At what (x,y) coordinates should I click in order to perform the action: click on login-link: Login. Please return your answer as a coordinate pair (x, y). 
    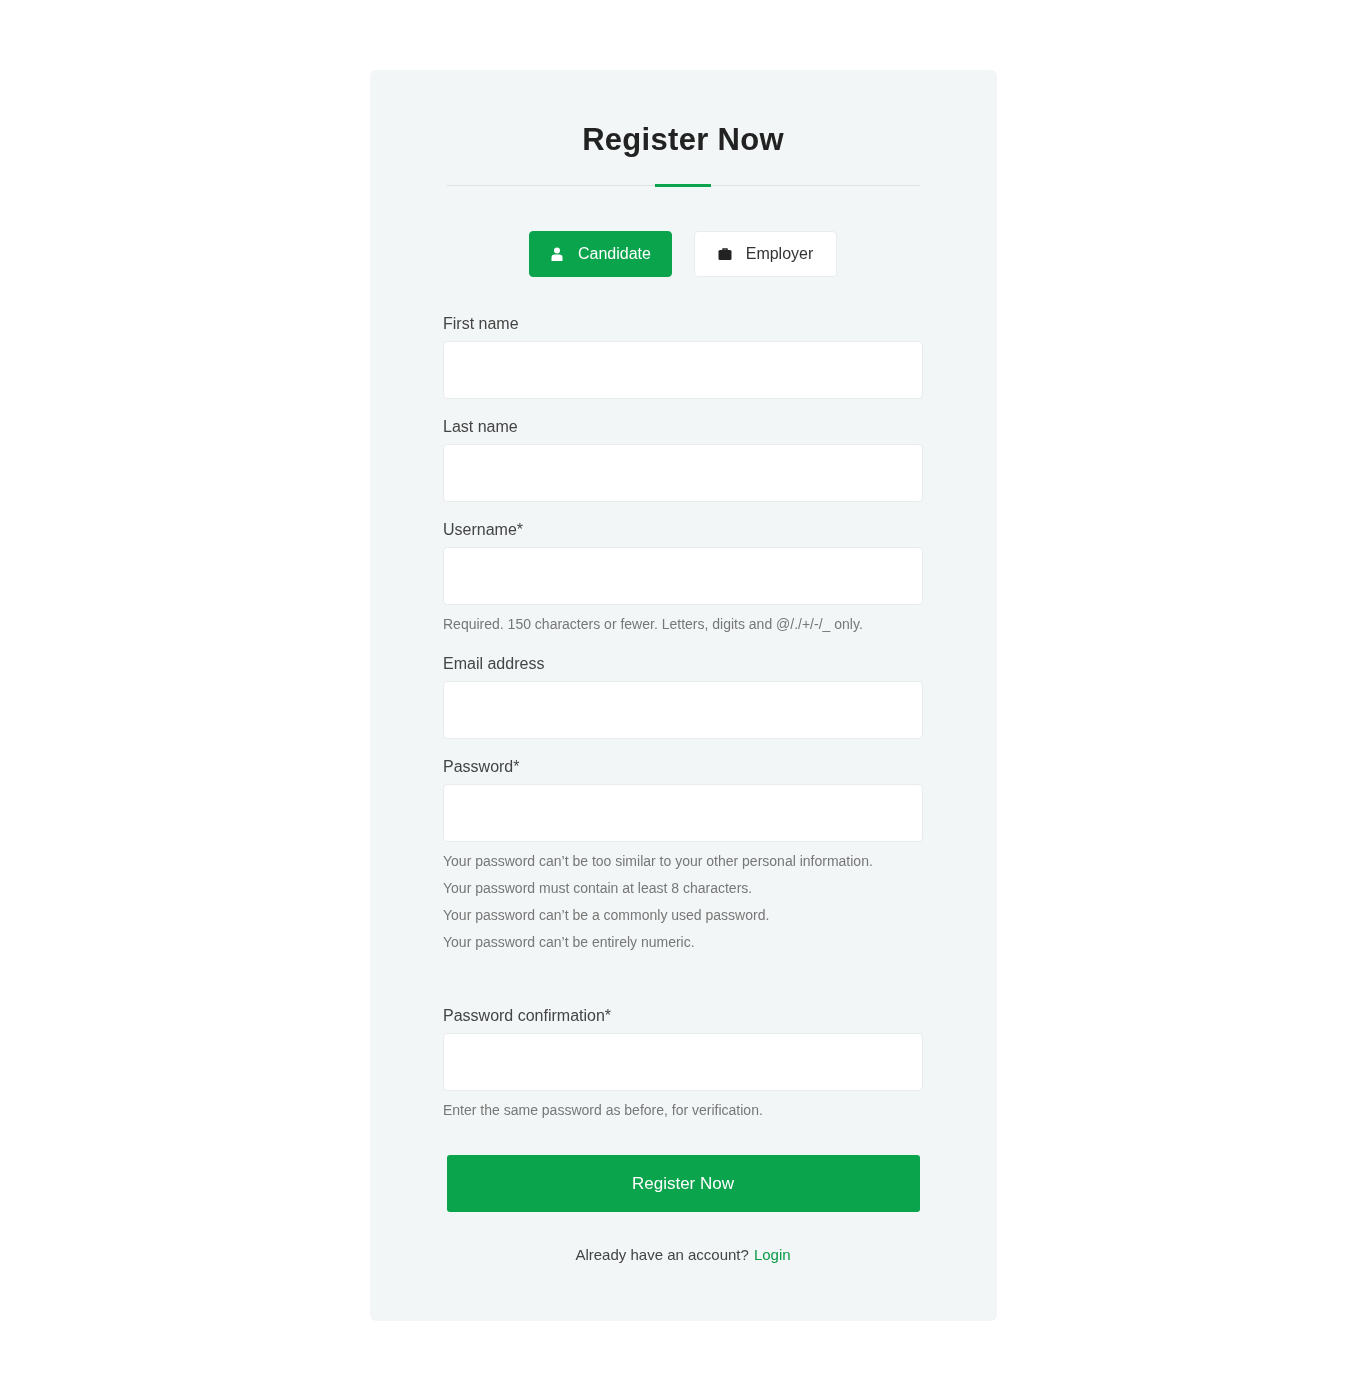
    Looking at the image, I should click on (772, 1254).